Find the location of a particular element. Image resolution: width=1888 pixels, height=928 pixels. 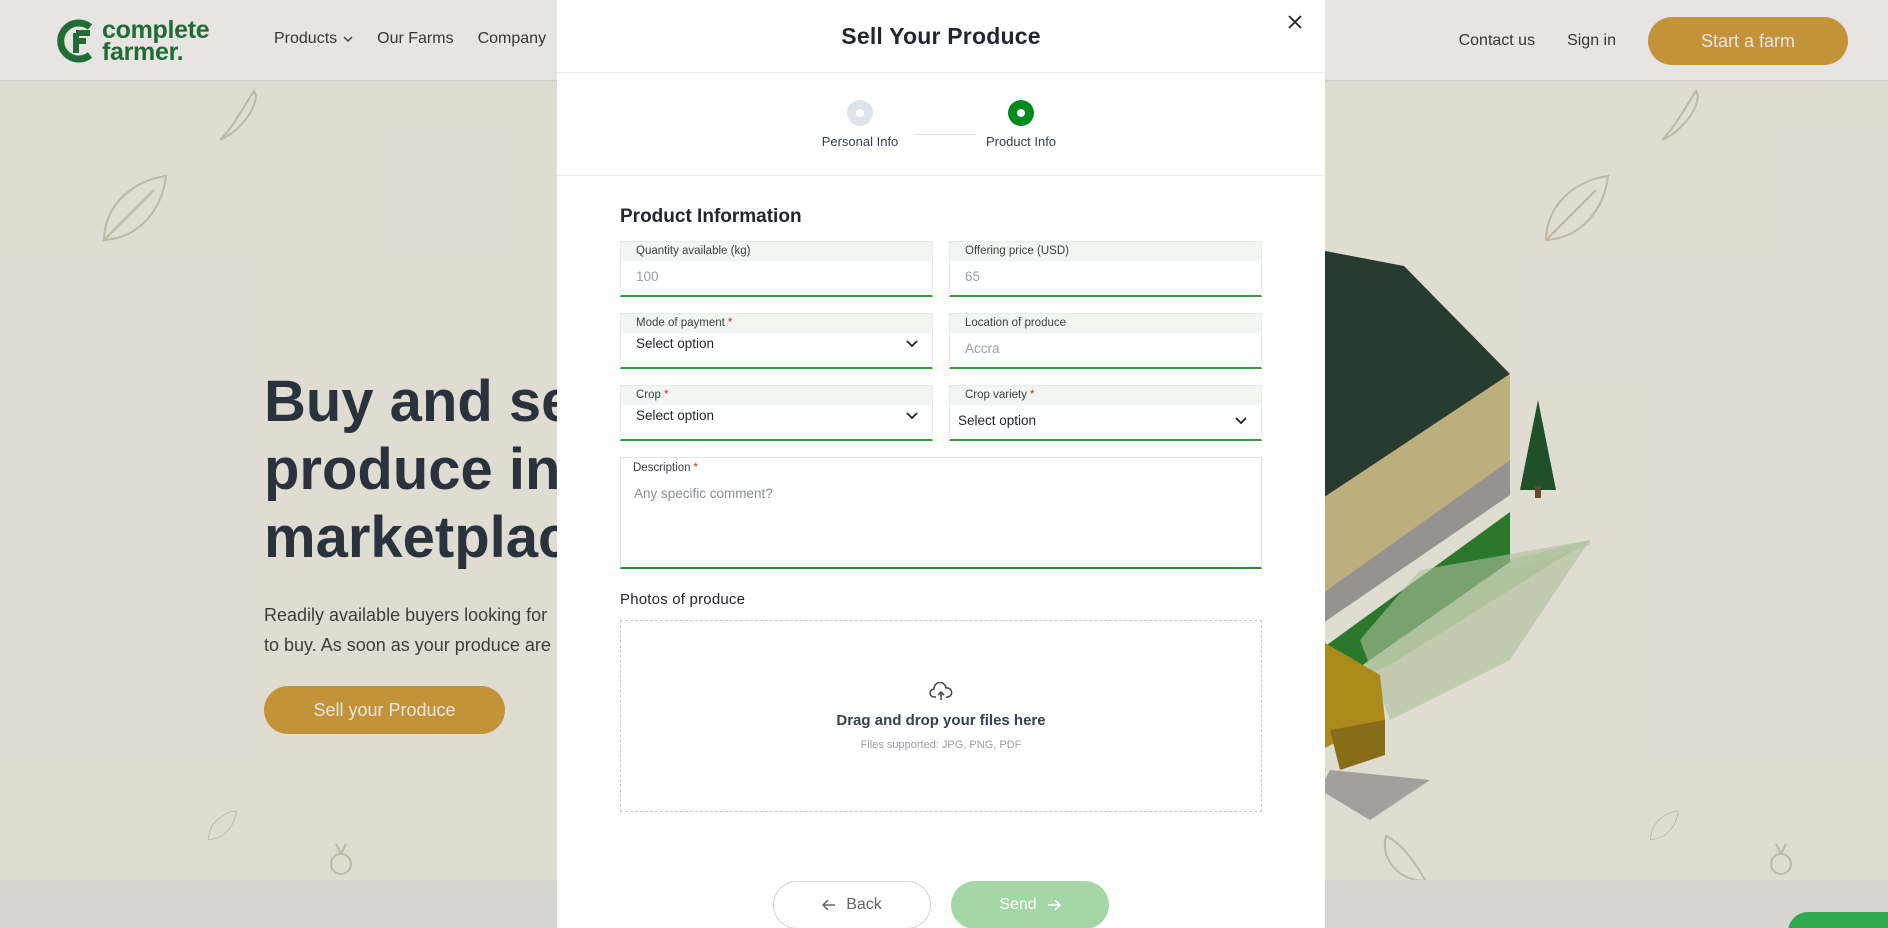

photos-title: Photos of produce is located at coordinates (683, 599).